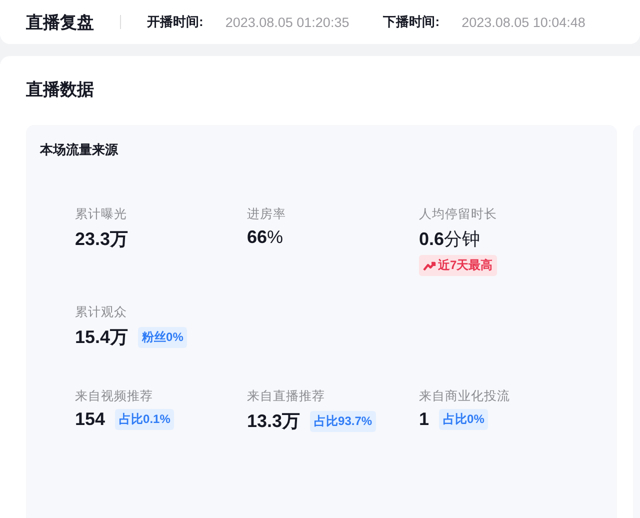 Image resolution: width=640 pixels, height=518 pixels. I want to click on start-time-label: 开播时间:, so click(175, 22).